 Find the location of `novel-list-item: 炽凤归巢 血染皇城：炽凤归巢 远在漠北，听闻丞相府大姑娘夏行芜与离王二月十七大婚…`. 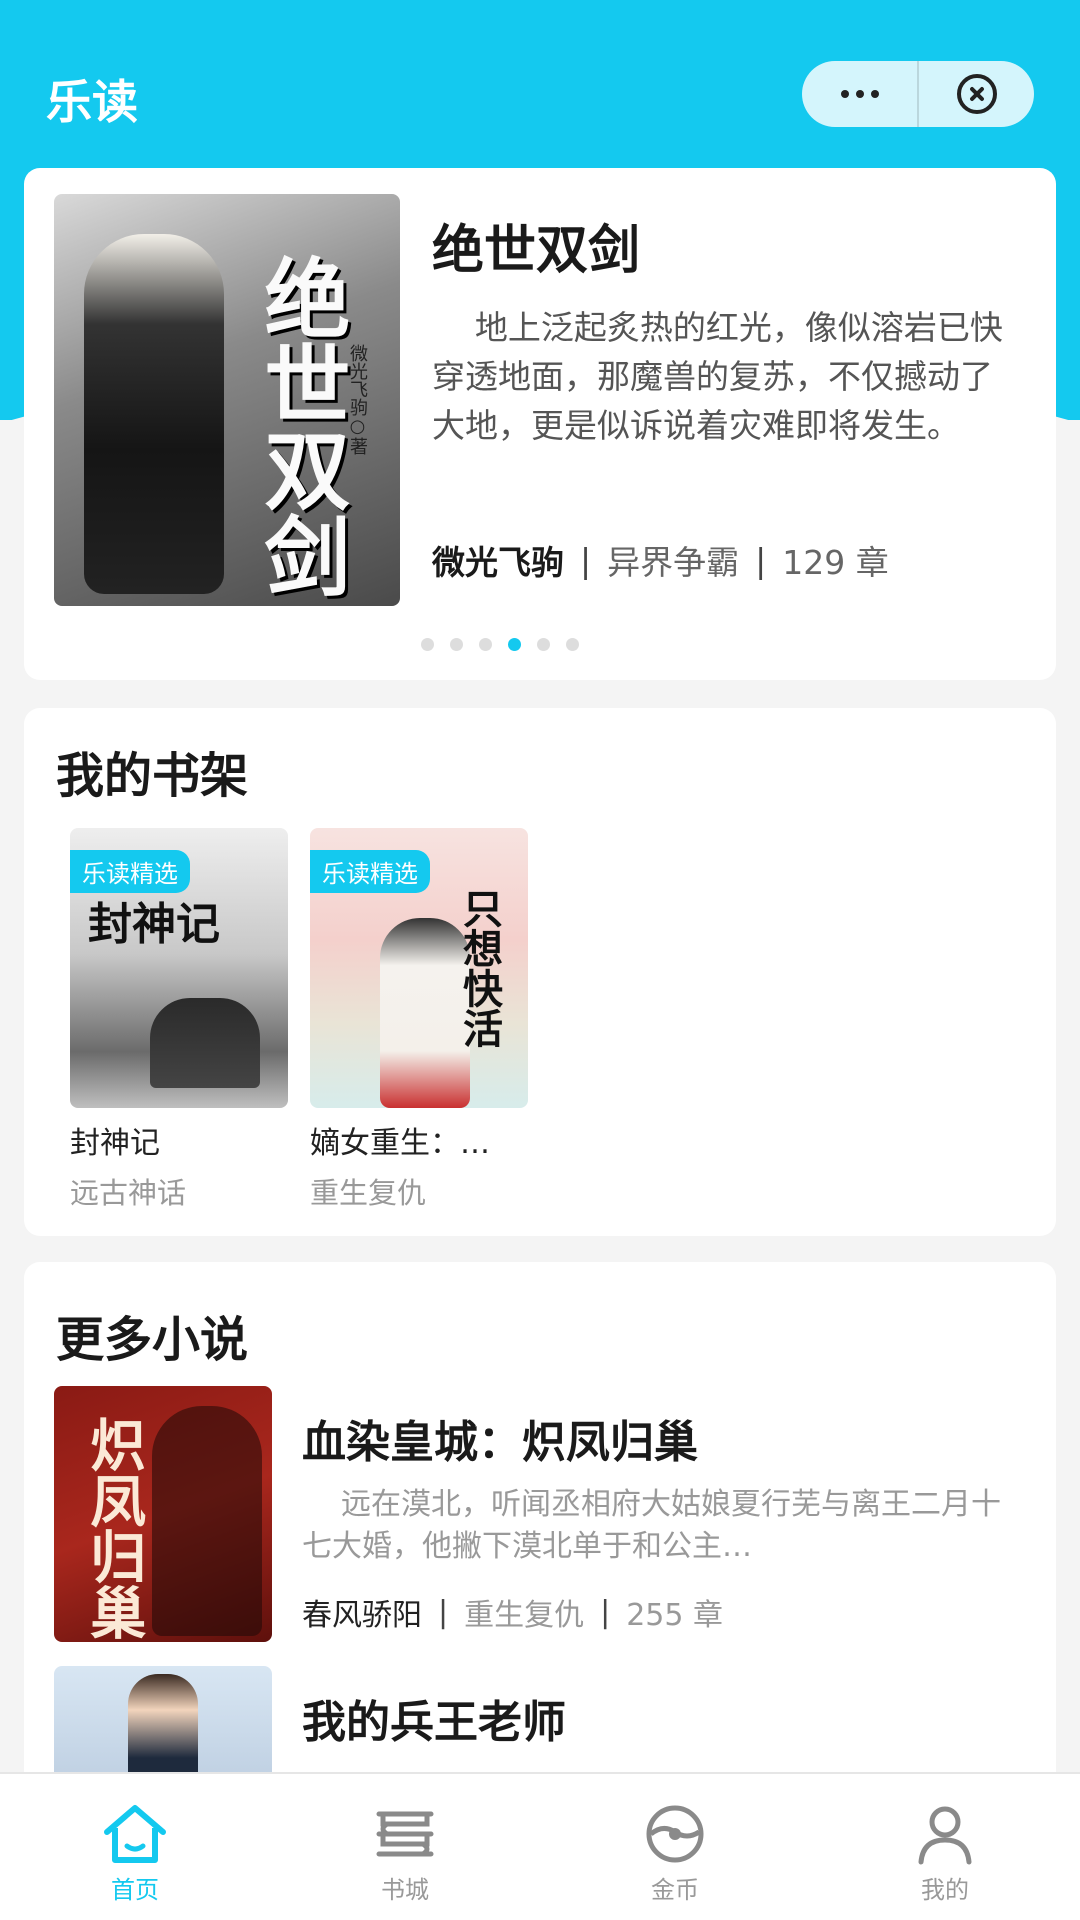

novel-list-item: 炽凤归巢 血染皇城：炽凤归巢 远在漠北，听闻丞相府大姑娘夏行芜与离王二月十七大婚… is located at coordinates (544, 1516).